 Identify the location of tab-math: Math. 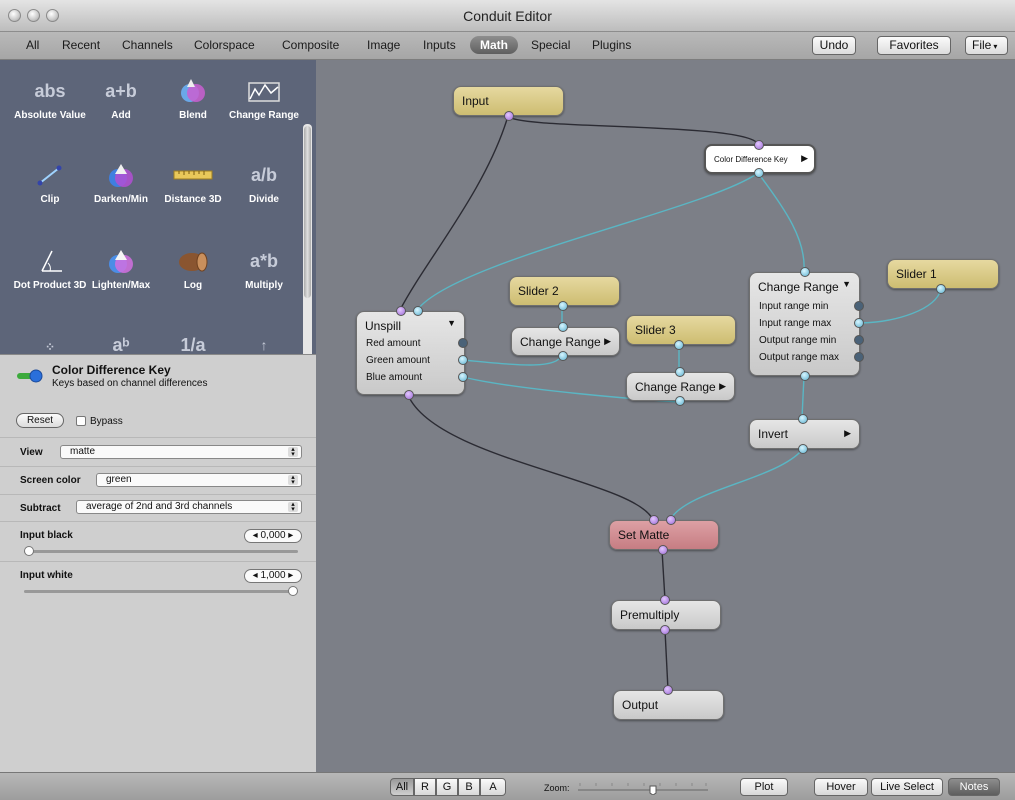
(494, 45).